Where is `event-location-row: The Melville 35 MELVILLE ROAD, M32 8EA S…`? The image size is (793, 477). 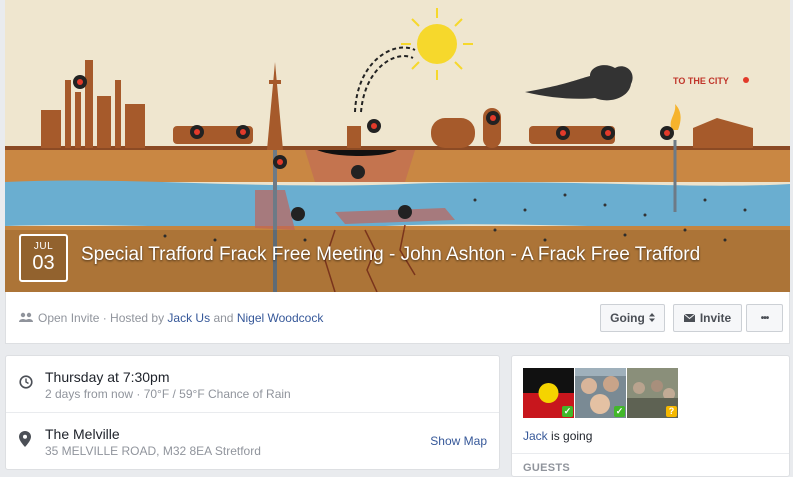 event-location-row: The Melville 35 MELVILLE ROAD, M32 8EA S… is located at coordinates (252, 441).